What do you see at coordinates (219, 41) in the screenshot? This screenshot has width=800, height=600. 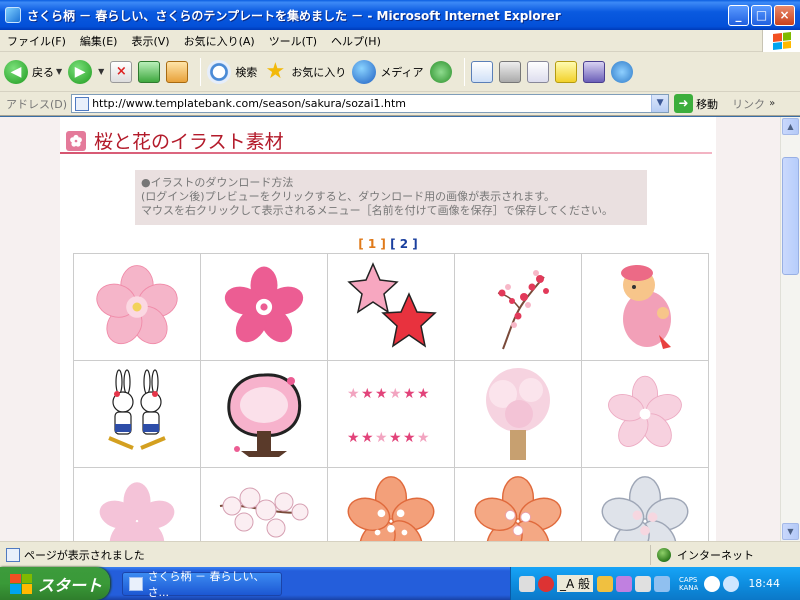 I see `menu-favorites: お気に入り(A)` at bounding box center [219, 41].